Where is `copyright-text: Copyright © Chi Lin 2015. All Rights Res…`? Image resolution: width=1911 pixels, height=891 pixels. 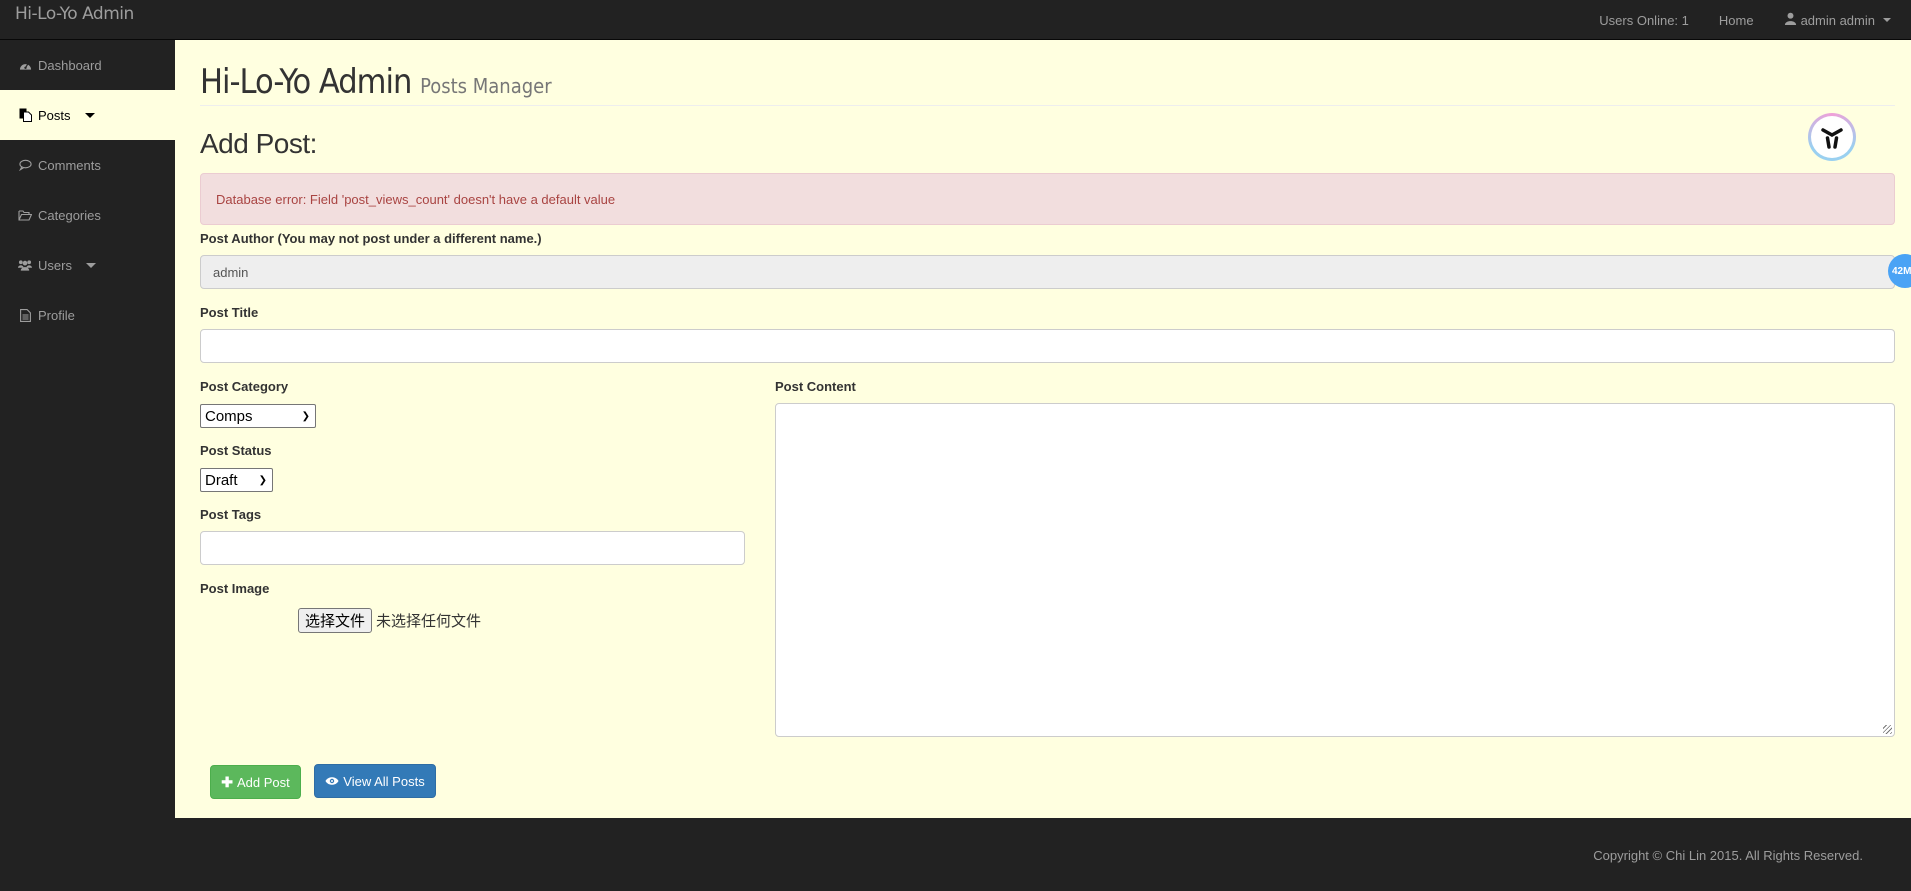
copyright-text: Copyright © Chi Lin 2015. All Rights Res… is located at coordinates (1728, 855).